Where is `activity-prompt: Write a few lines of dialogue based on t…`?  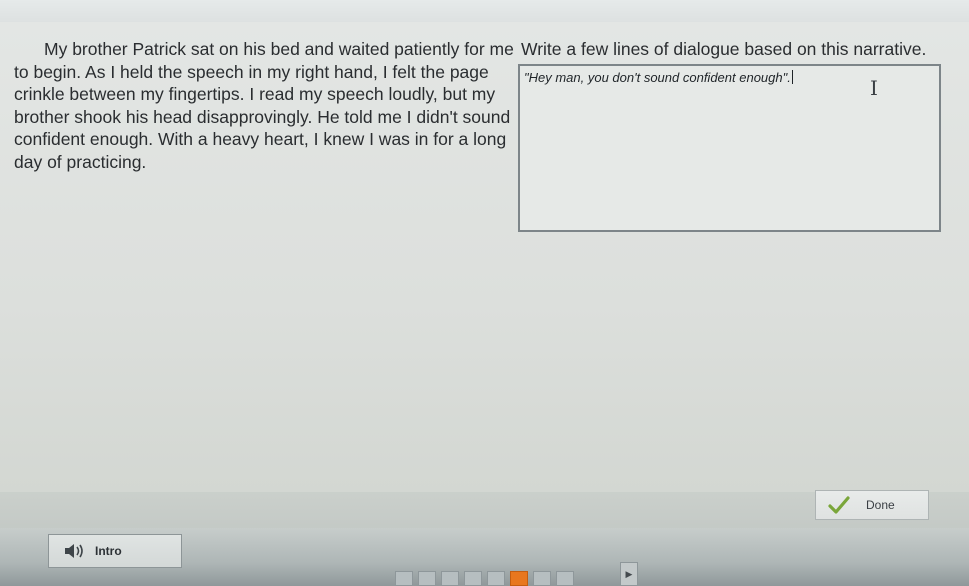 activity-prompt: Write a few lines of dialogue based on t… is located at coordinates (724, 49).